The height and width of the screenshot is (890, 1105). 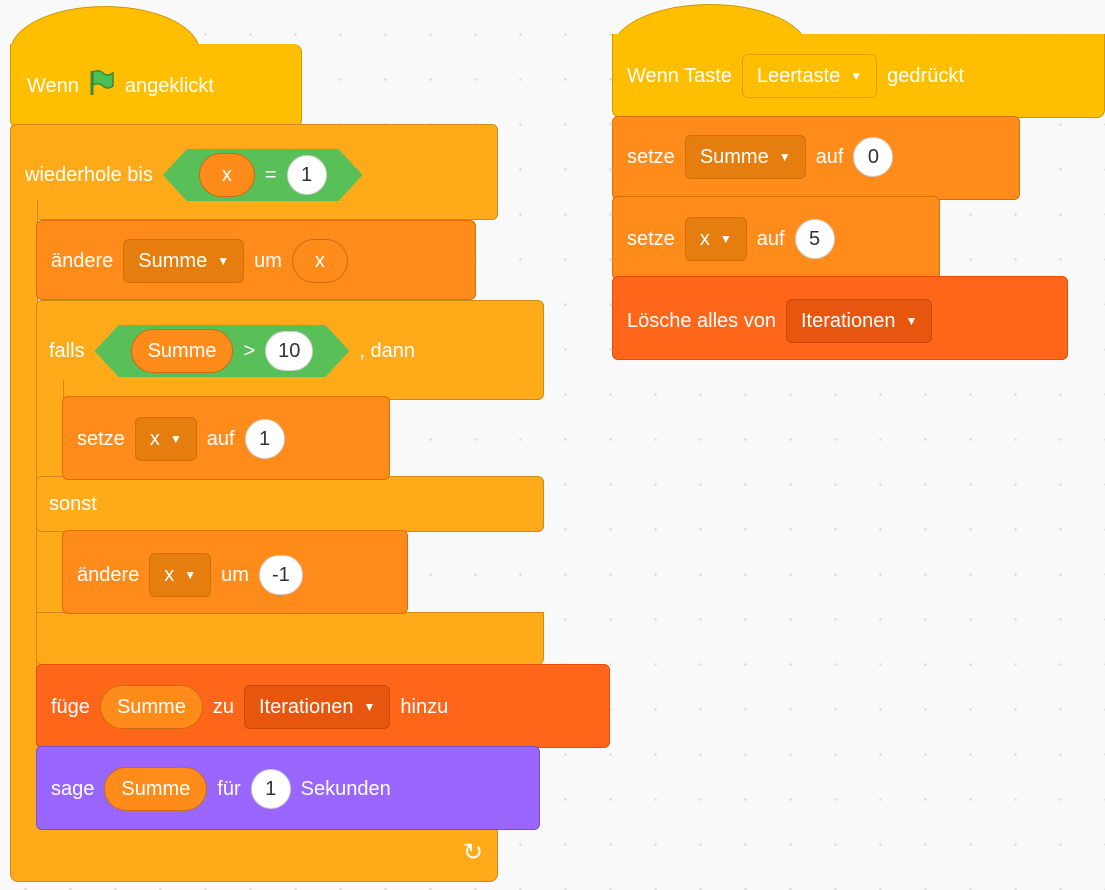 What do you see at coordinates (387, 350) in the screenshot?
I see `then-label: , dann` at bounding box center [387, 350].